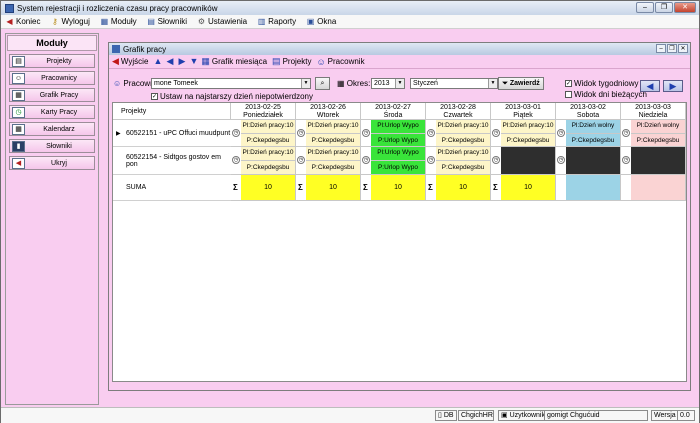  I want to click on day-column-header: 2013-03-01 Piątek, so click(523, 111).